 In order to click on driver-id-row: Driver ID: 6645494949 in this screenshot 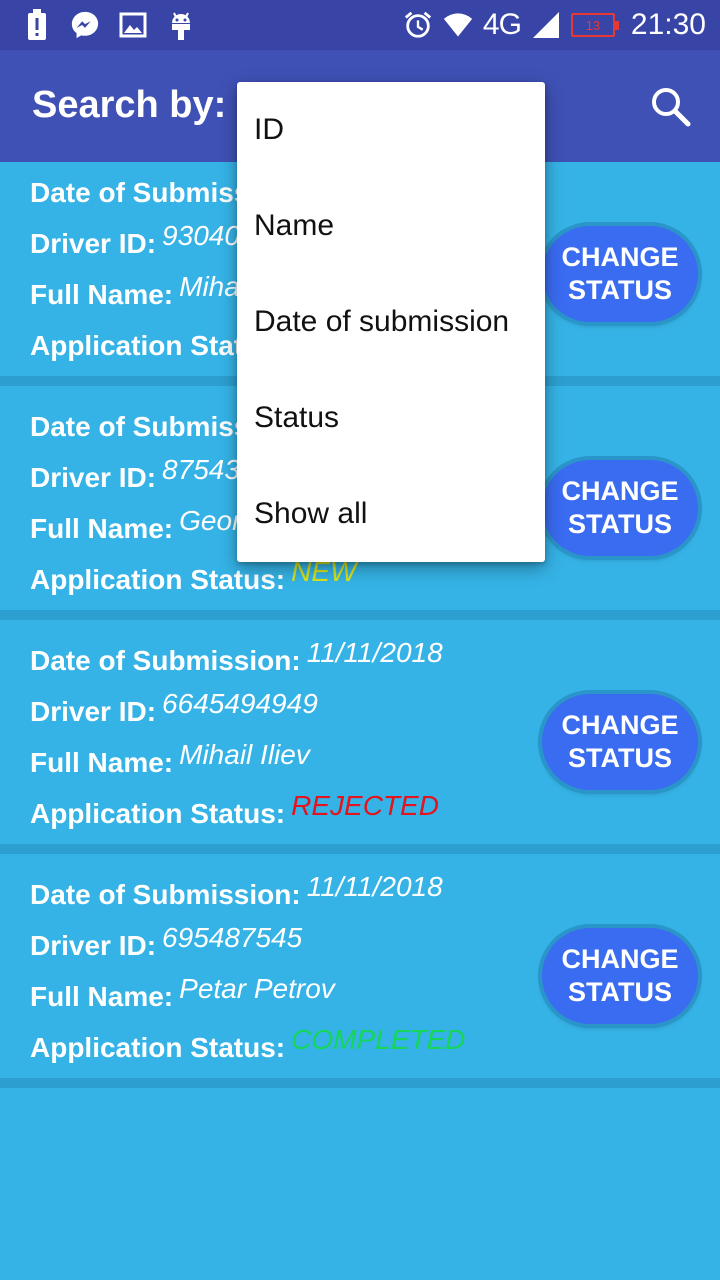, I will do `click(174, 708)`.